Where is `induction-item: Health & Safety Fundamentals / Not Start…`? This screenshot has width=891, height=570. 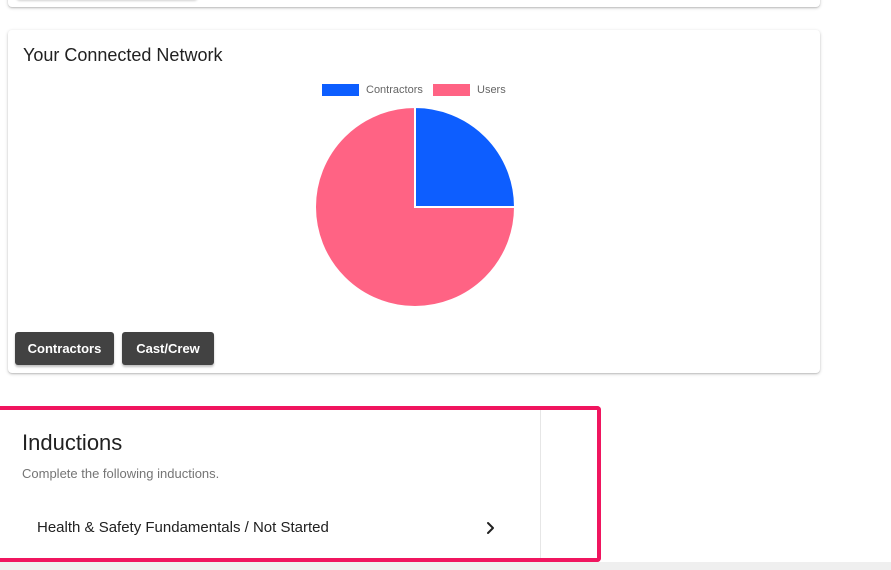
induction-item: Health & Safety Fundamentals / Not Start… is located at coordinates (270, 528).